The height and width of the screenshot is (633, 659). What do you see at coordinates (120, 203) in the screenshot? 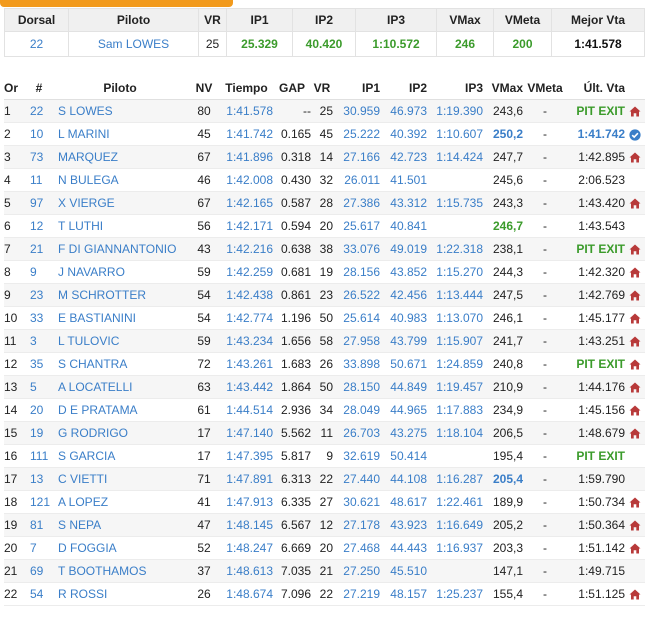
I see `cell-rider-name: X VIERGE` at bounding box center [120, 203].